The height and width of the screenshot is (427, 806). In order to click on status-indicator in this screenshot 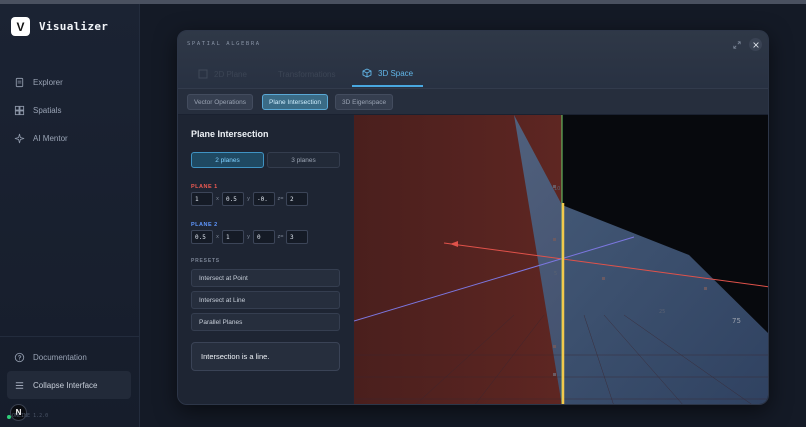, I will do `click(9, 417)`.